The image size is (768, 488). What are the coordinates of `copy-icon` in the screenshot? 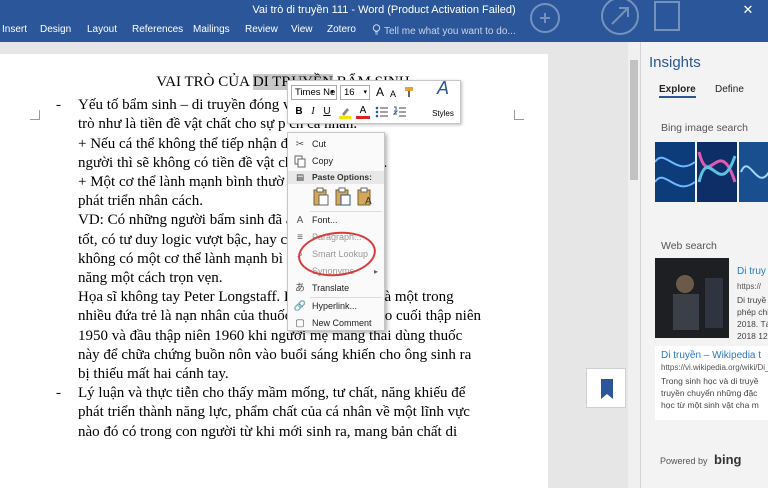 It's located at (300, 161).